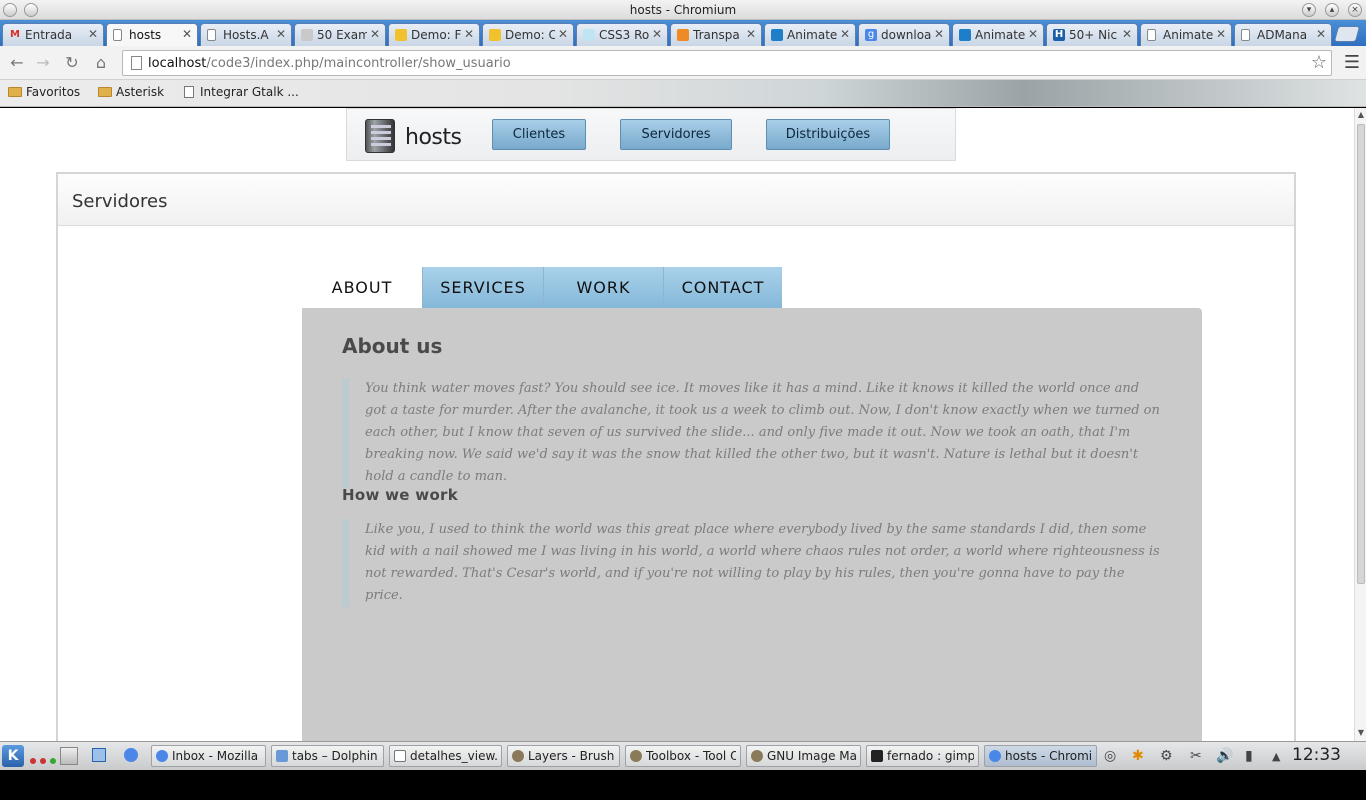  I want to click on tab-about: ABOUT, so click(362, 287).